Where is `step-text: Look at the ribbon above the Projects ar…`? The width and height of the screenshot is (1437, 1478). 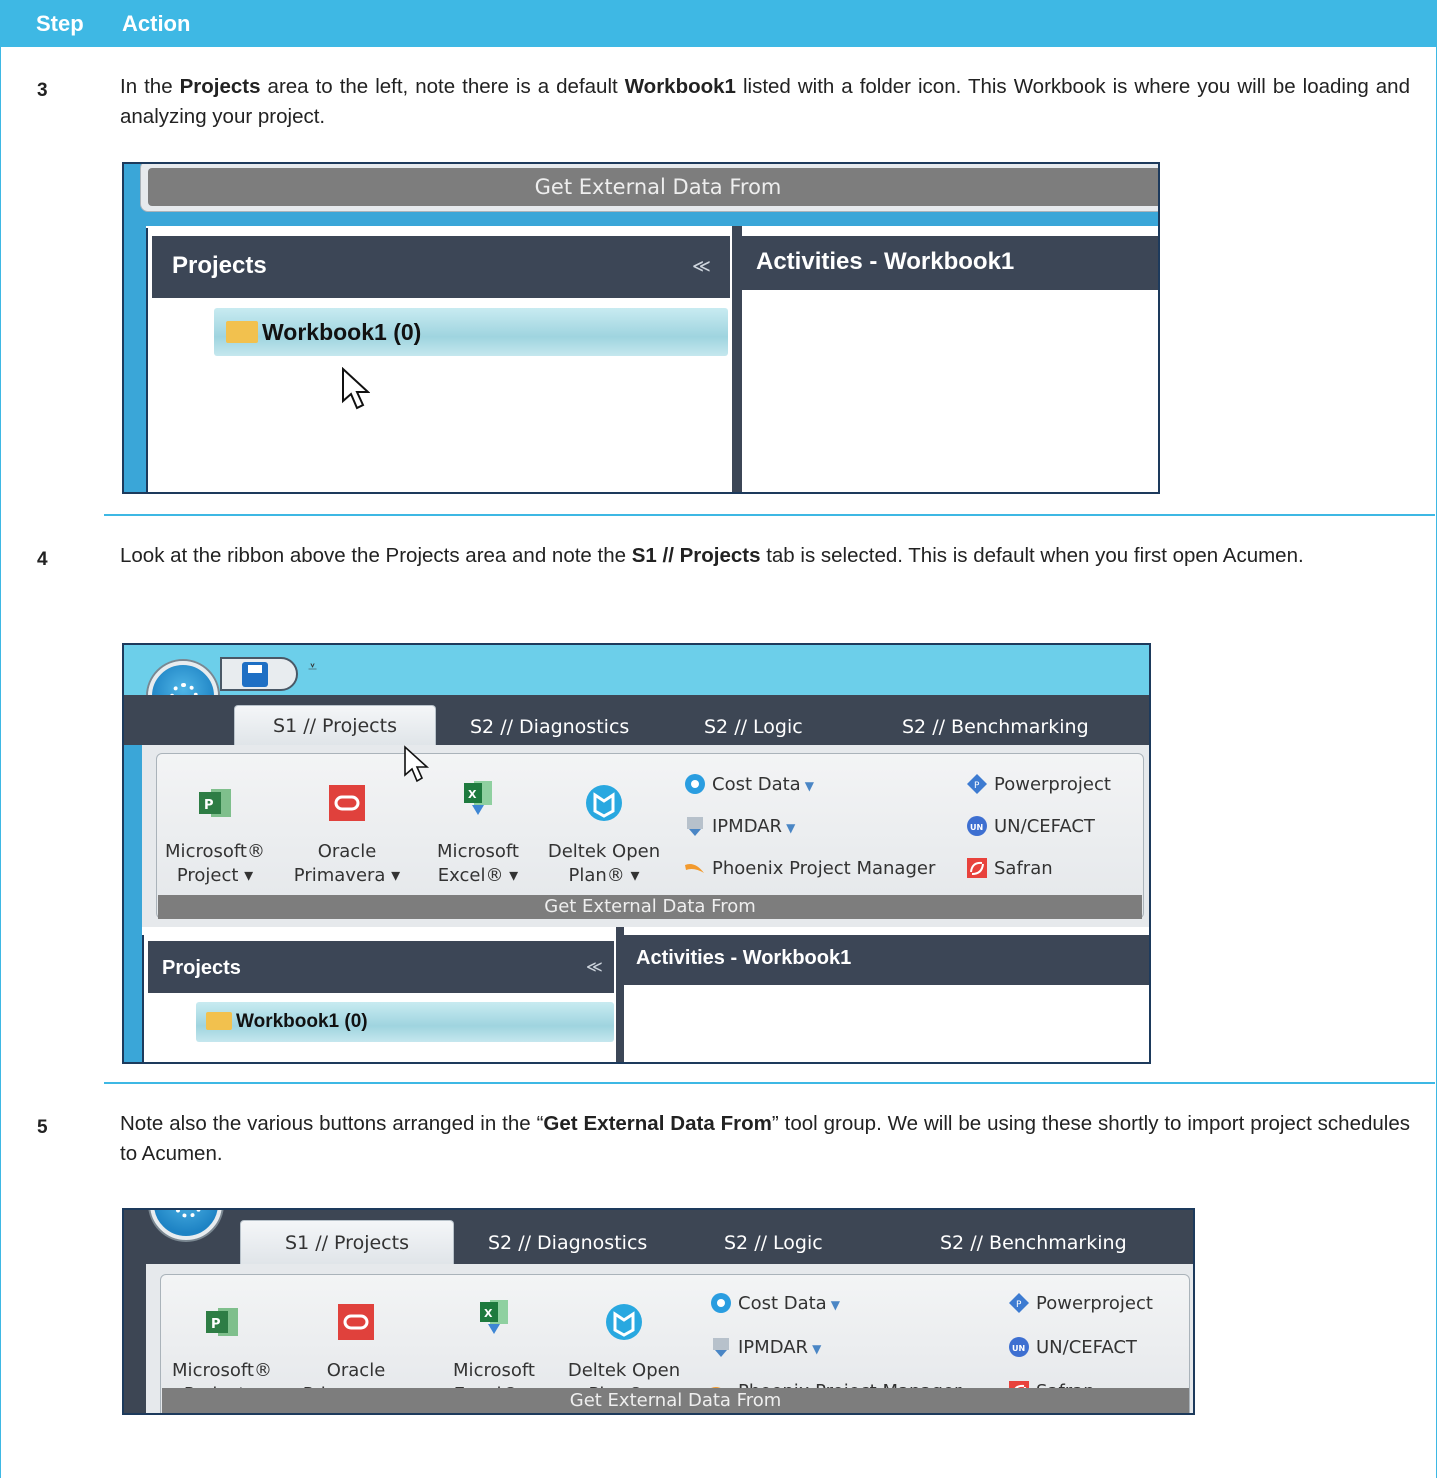 step-text: Look at the ribbon above the Projects ar… is located at coordinates (712, 555).